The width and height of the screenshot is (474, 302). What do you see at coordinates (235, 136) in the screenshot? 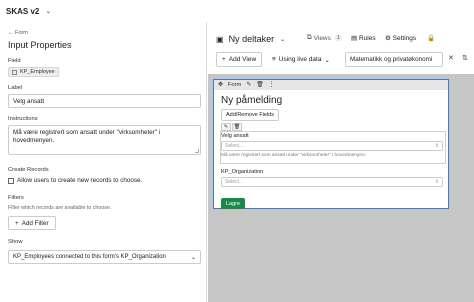
I see `field1-label: Velg ansatt` at bounding box center [235, 136].